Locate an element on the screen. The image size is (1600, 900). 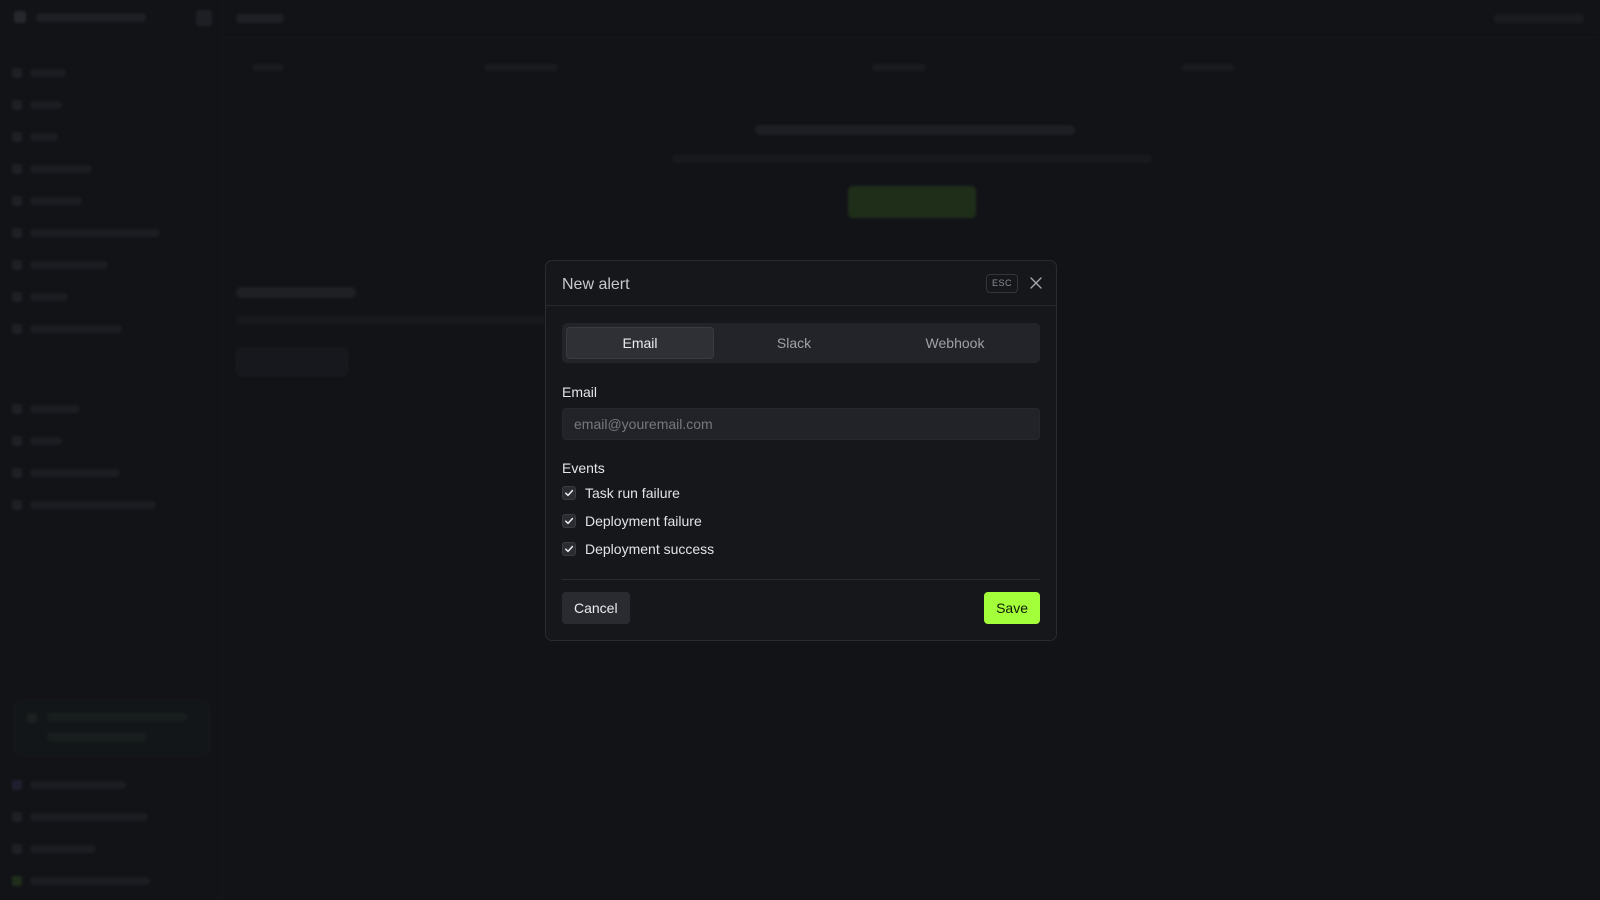
event-label: Deployment success is located at coordinates (650, 549).